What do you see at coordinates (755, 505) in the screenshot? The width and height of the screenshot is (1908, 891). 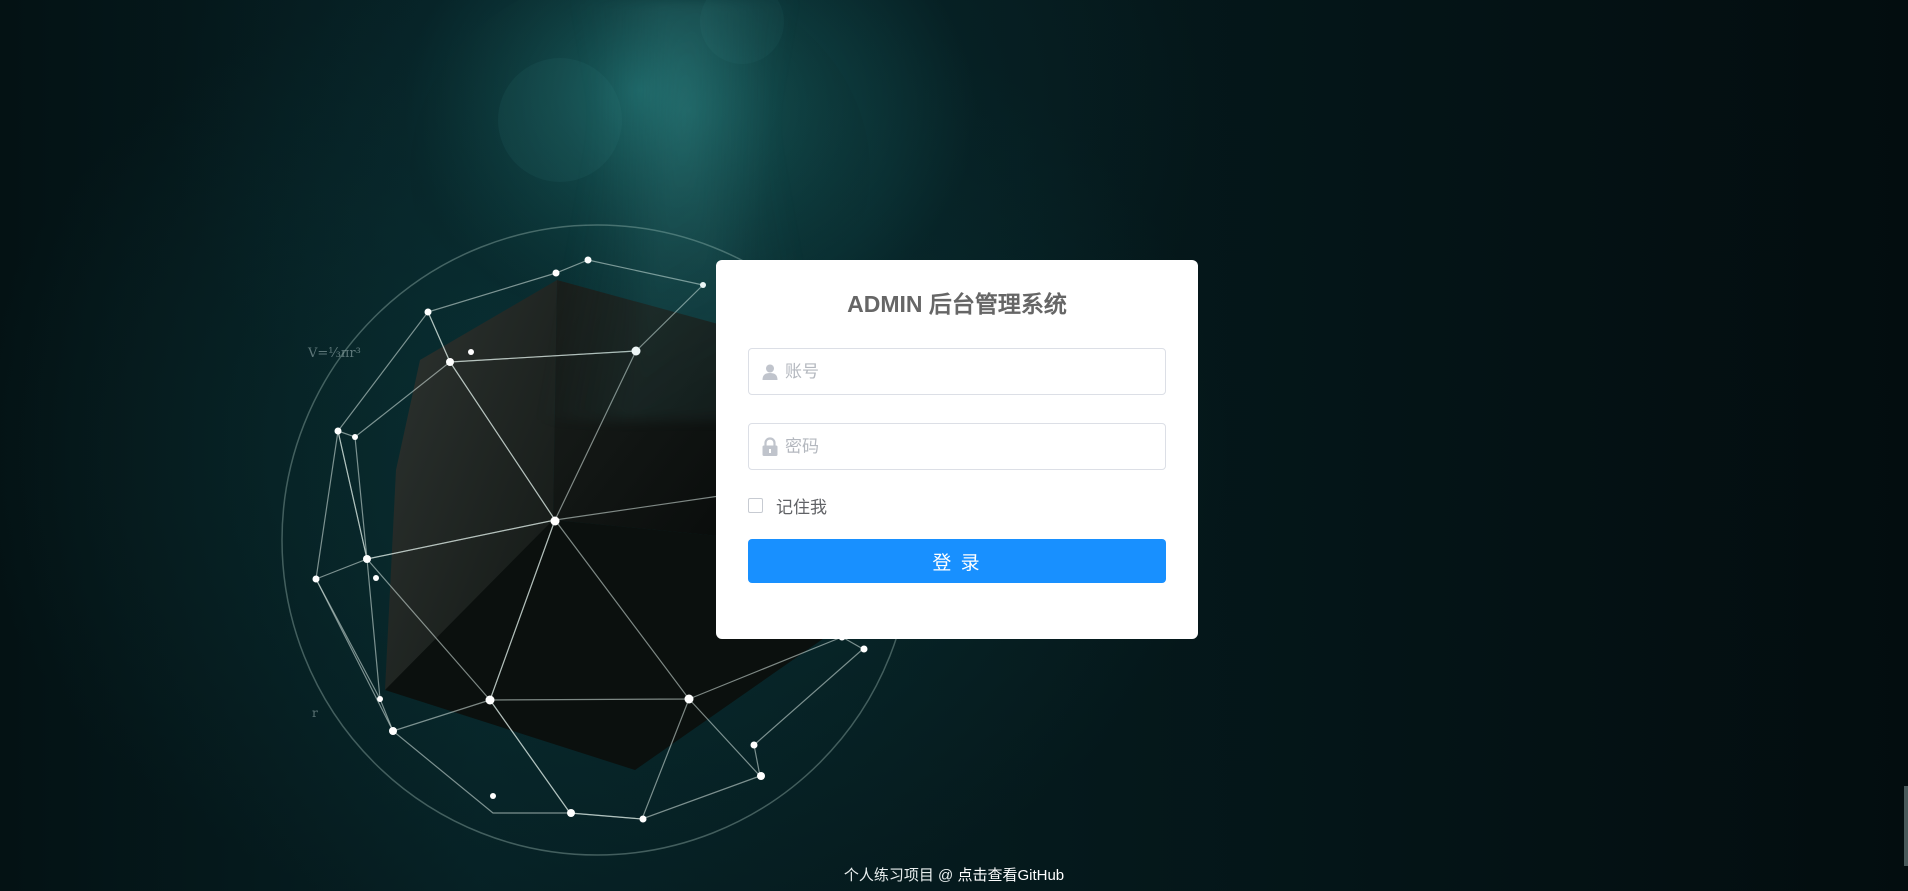 I see `remember-checkbox` at bounding box center [755, 505].